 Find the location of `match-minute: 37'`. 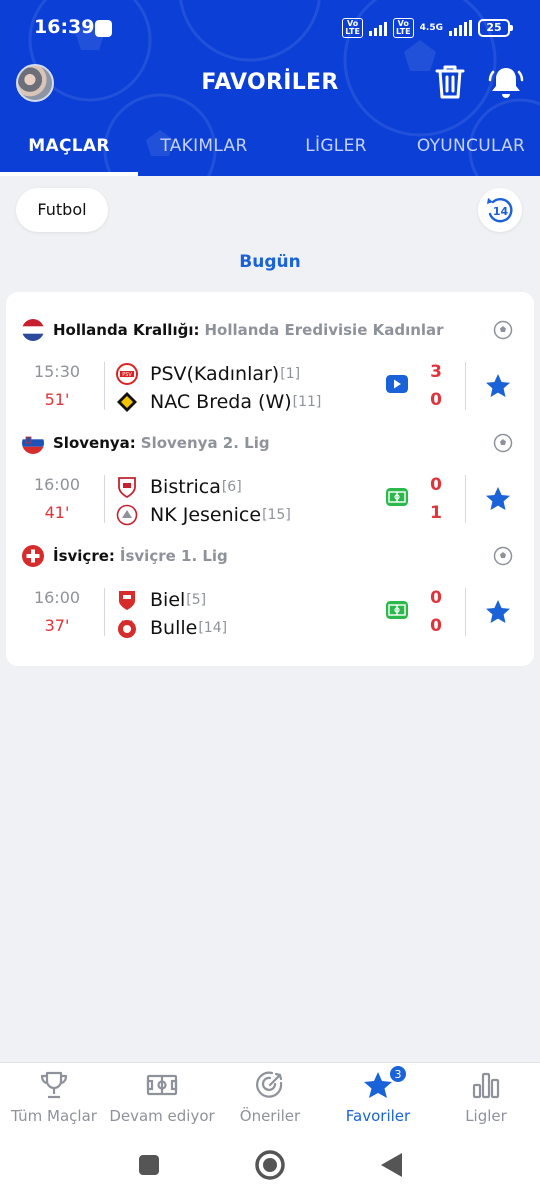

match-minute: 37' is located at coordinates (57, 625).